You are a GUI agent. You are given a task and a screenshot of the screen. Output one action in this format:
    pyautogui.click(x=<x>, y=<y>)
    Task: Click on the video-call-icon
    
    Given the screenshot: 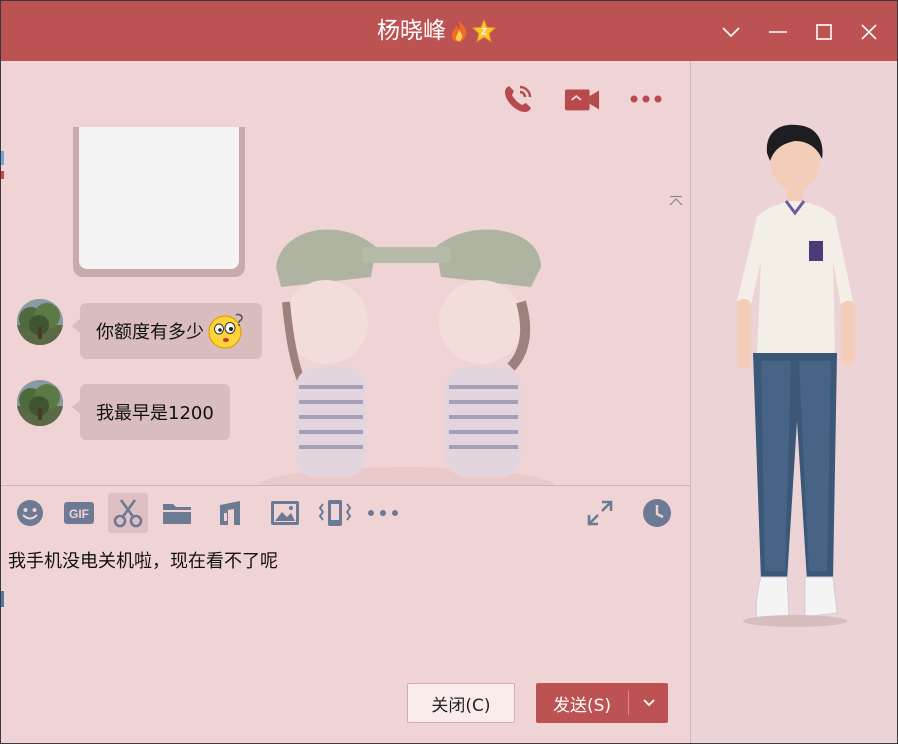 What is the action you would take?
    pyautogui.click(x=582, y=100)
    